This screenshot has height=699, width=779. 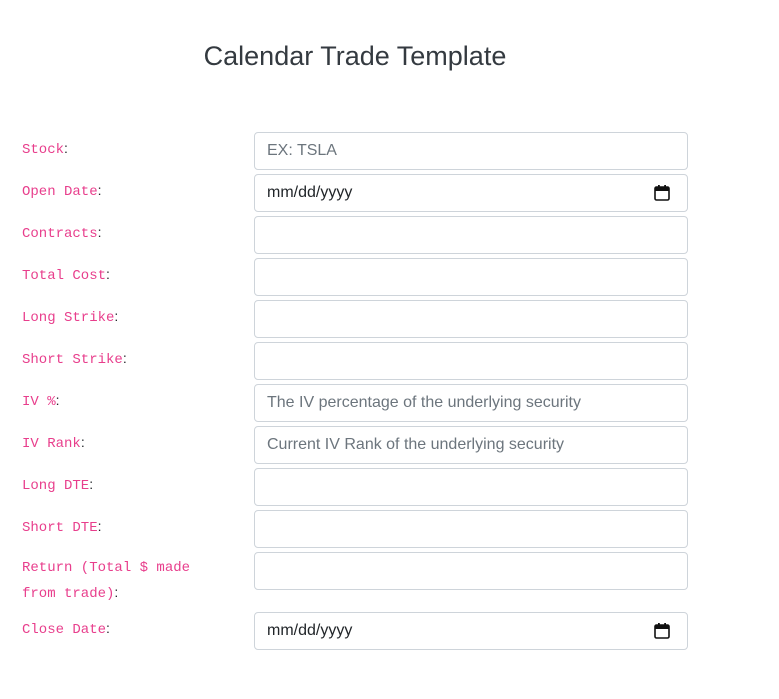 I want to click on total-cost-label: Total Cost:, so click(x=66, y=275).